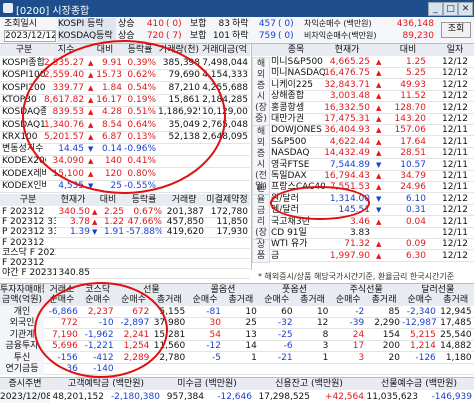 Image resolution: width=474 pixels, height=408 pixels. Describe the element at coordinates (413, 84) in the screenshot. I see `world-change: 49.93` at that location.